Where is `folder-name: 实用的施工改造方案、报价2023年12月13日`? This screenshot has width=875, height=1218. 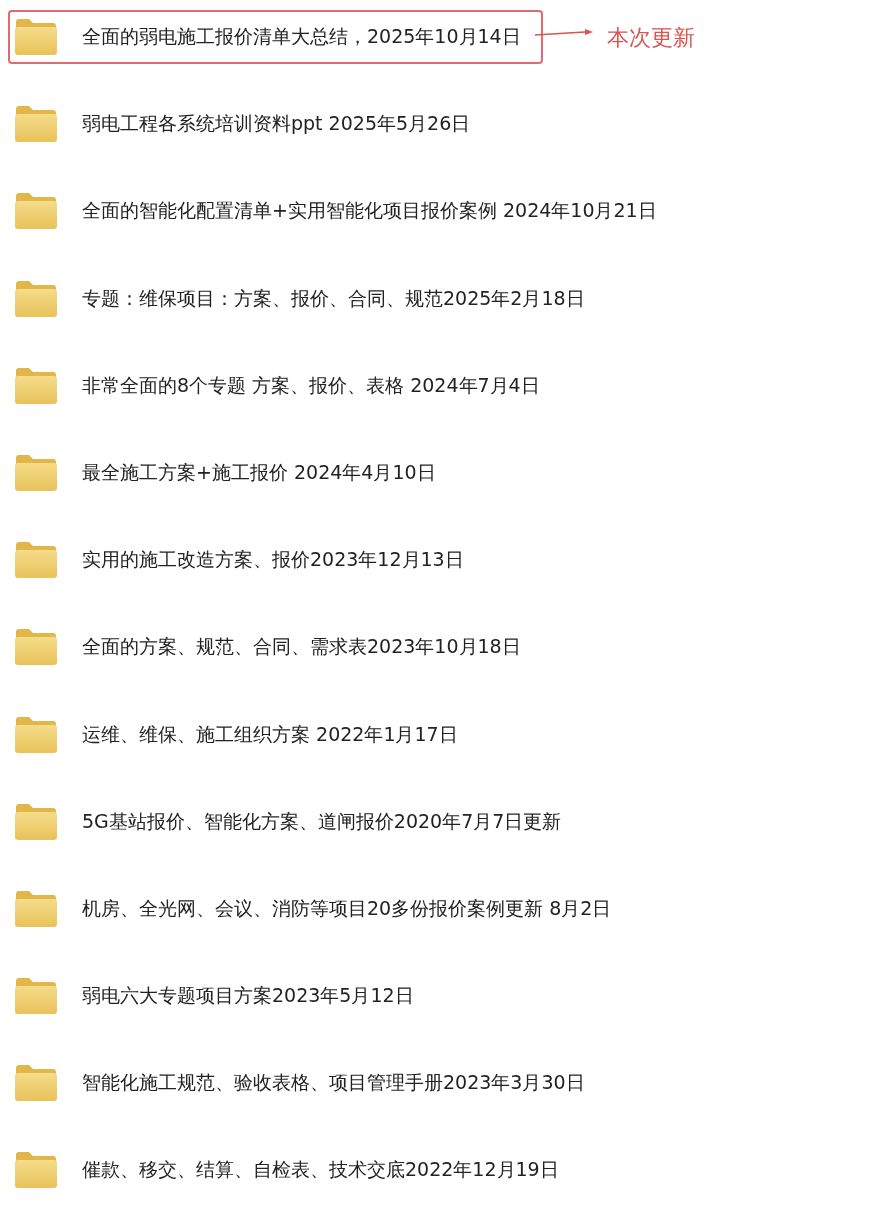
folder-name: 实用的施工改造方案、报价2023年12月13日 is located at coordinates (273, 560).